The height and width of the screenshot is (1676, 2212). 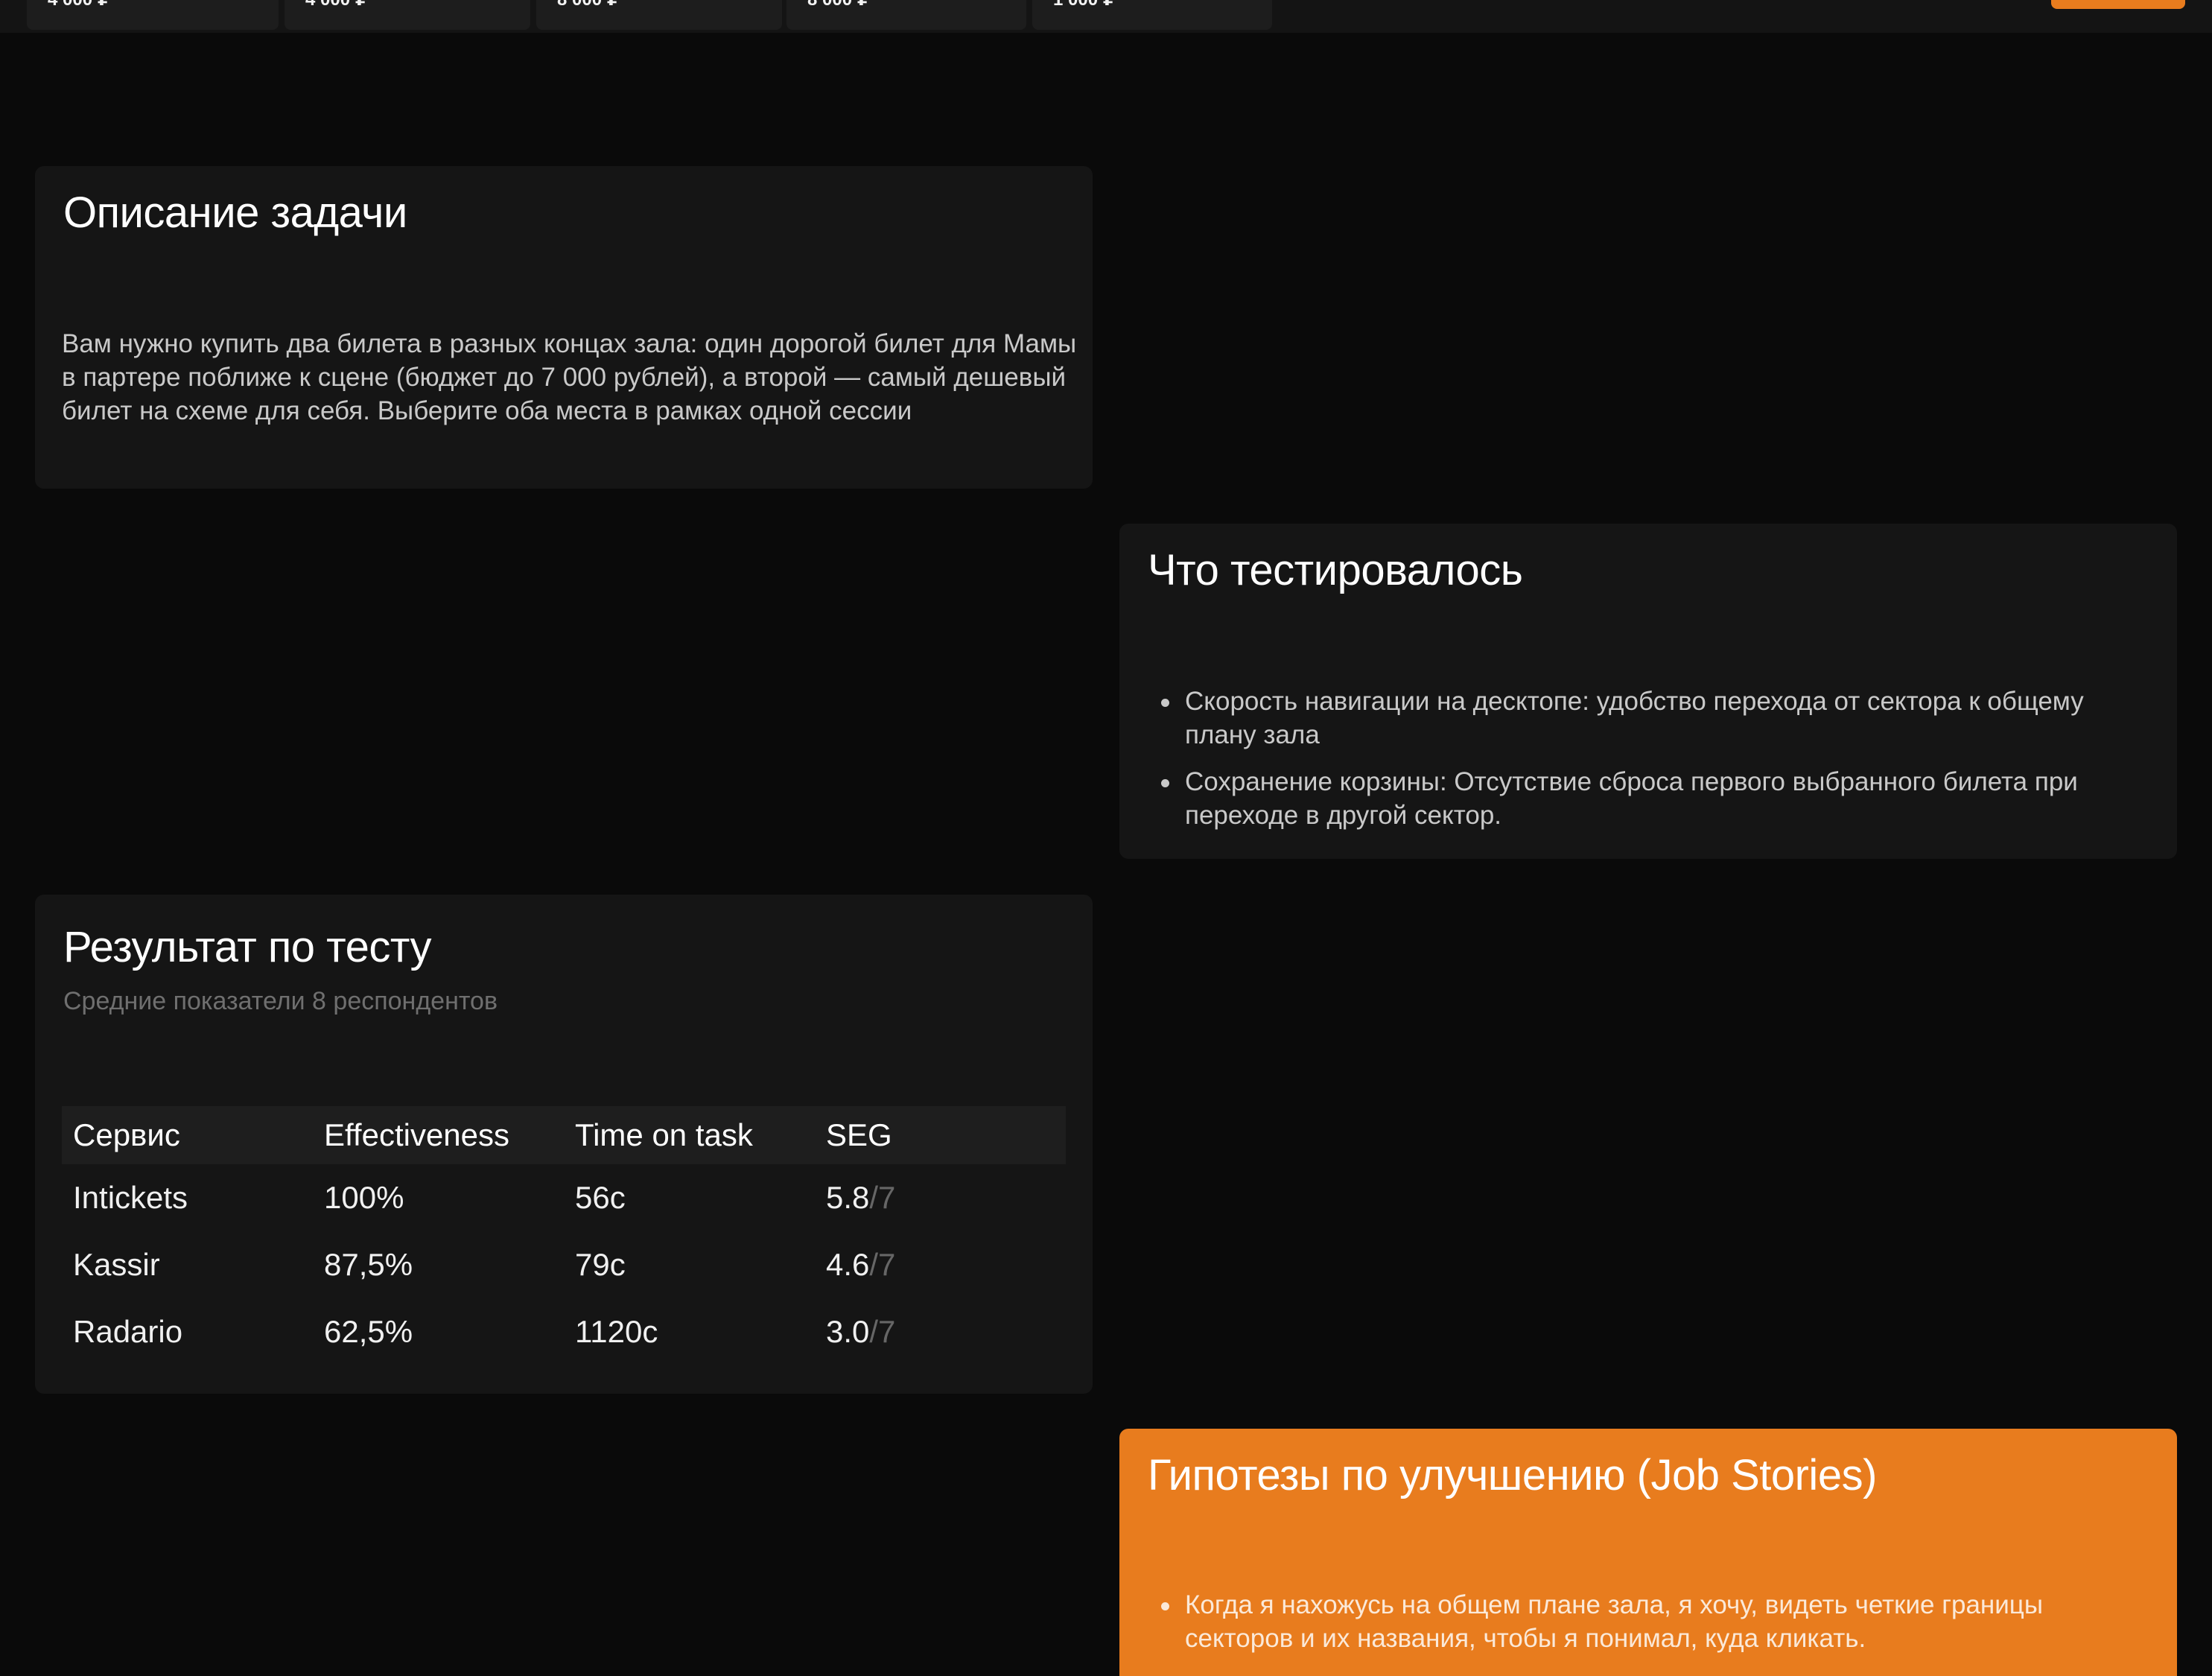 I want to click on time-cell: 56с, so click(x=600, y=1198).